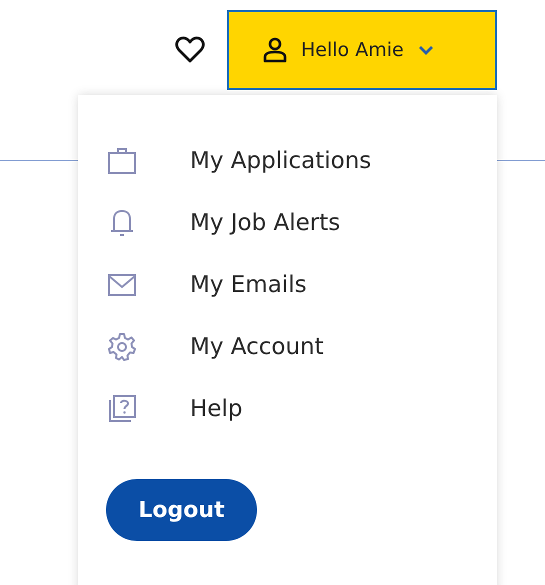  What do you see at coordinates (216, 409) in the screenshot?
I see `menu-item: Help` at bounding box center [216, 409].